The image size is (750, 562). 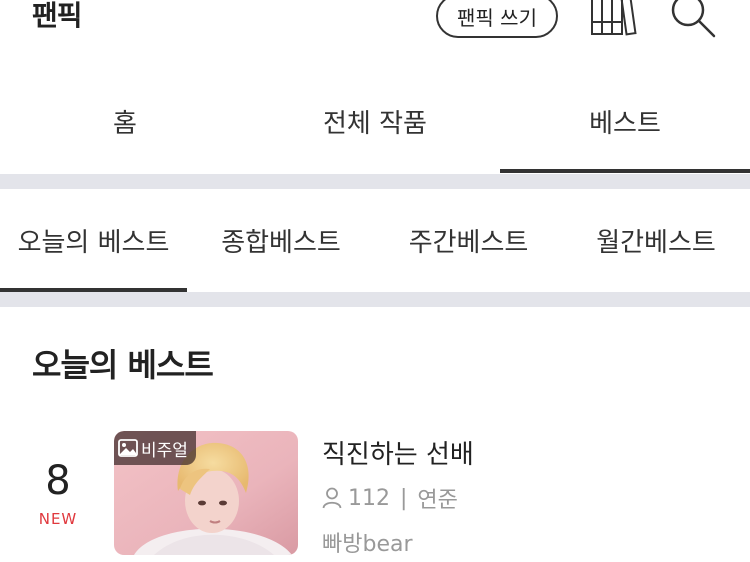 What do you see at coordinates (625, 171) in the screenshot?
I see `active-tab-indicator` at bounding box center [625, 171].